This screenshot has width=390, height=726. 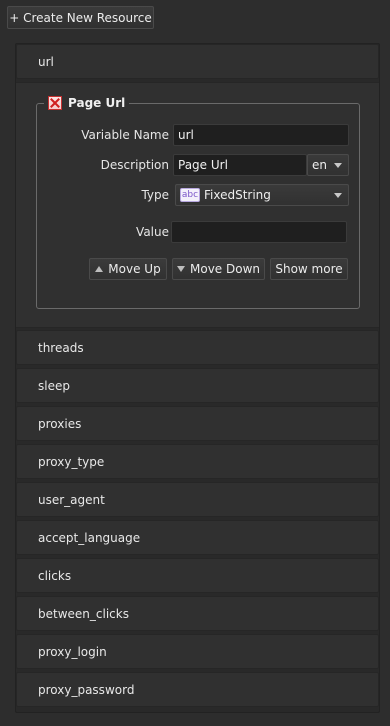 I want to click on resource-row-user-agent: user_agent, so click(x=197, y=499).